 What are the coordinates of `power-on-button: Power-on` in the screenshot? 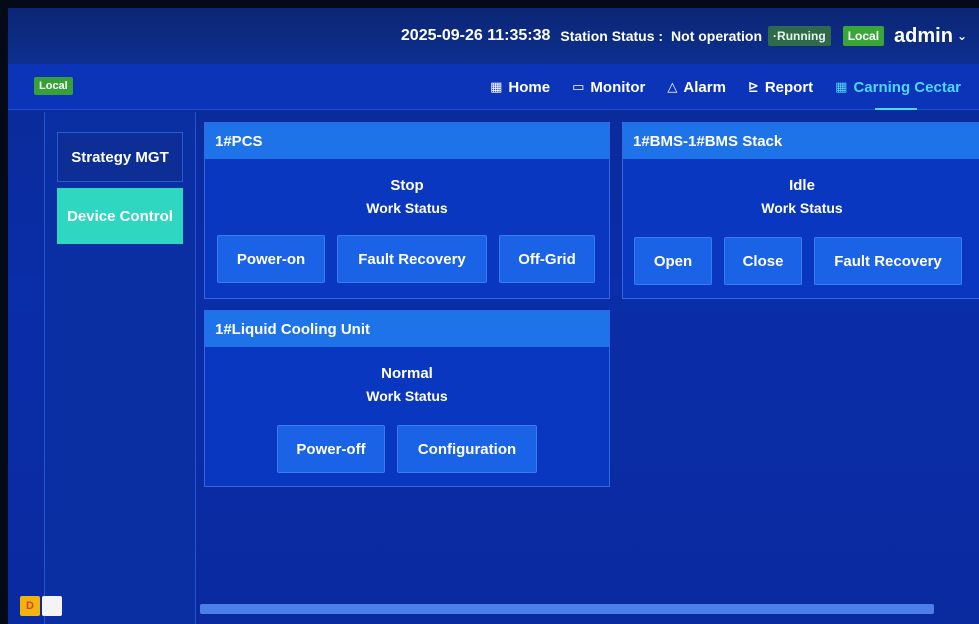 It's located at (271, 259).